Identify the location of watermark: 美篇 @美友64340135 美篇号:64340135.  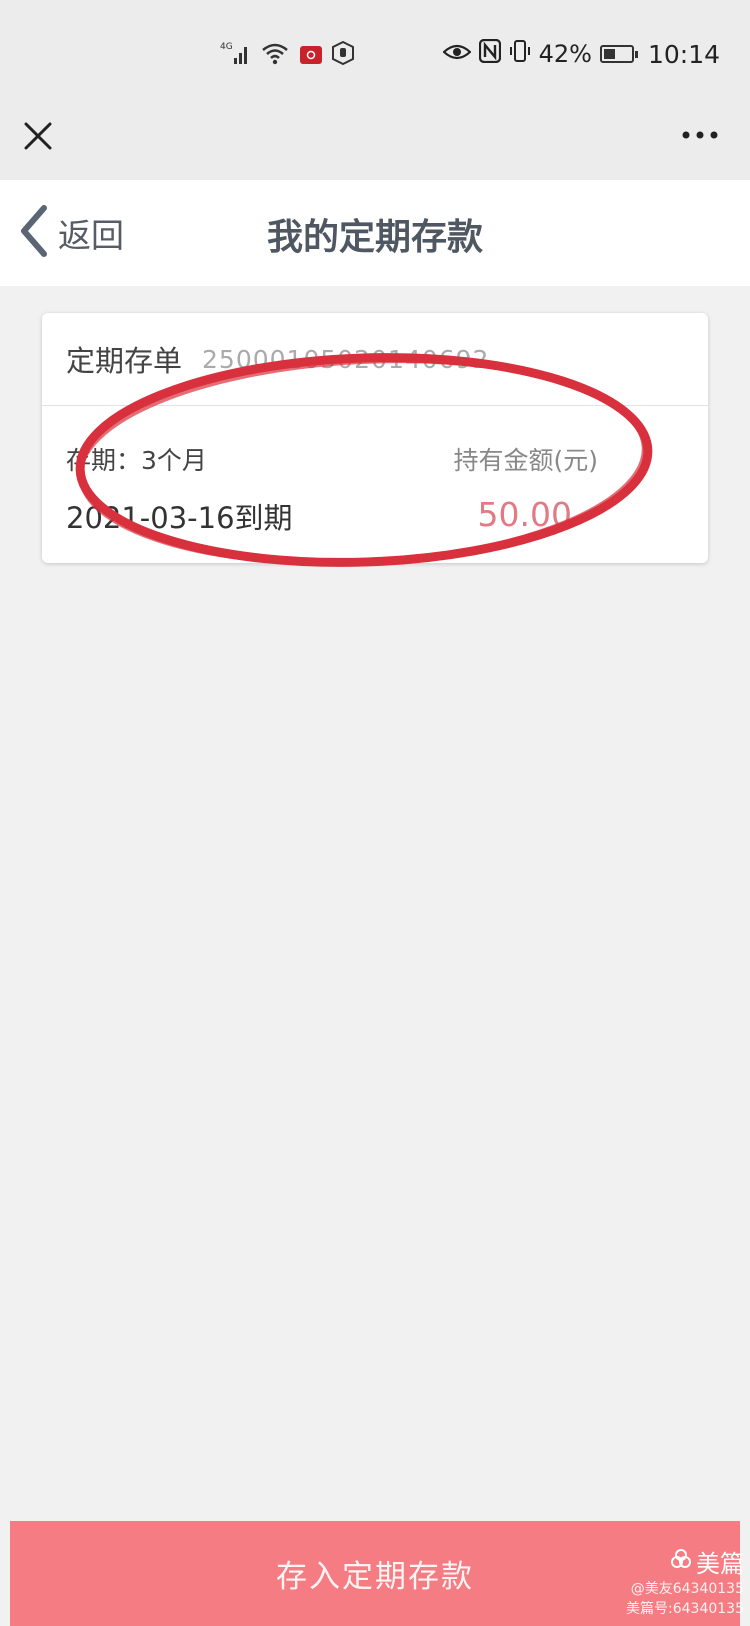
(681, 1584).